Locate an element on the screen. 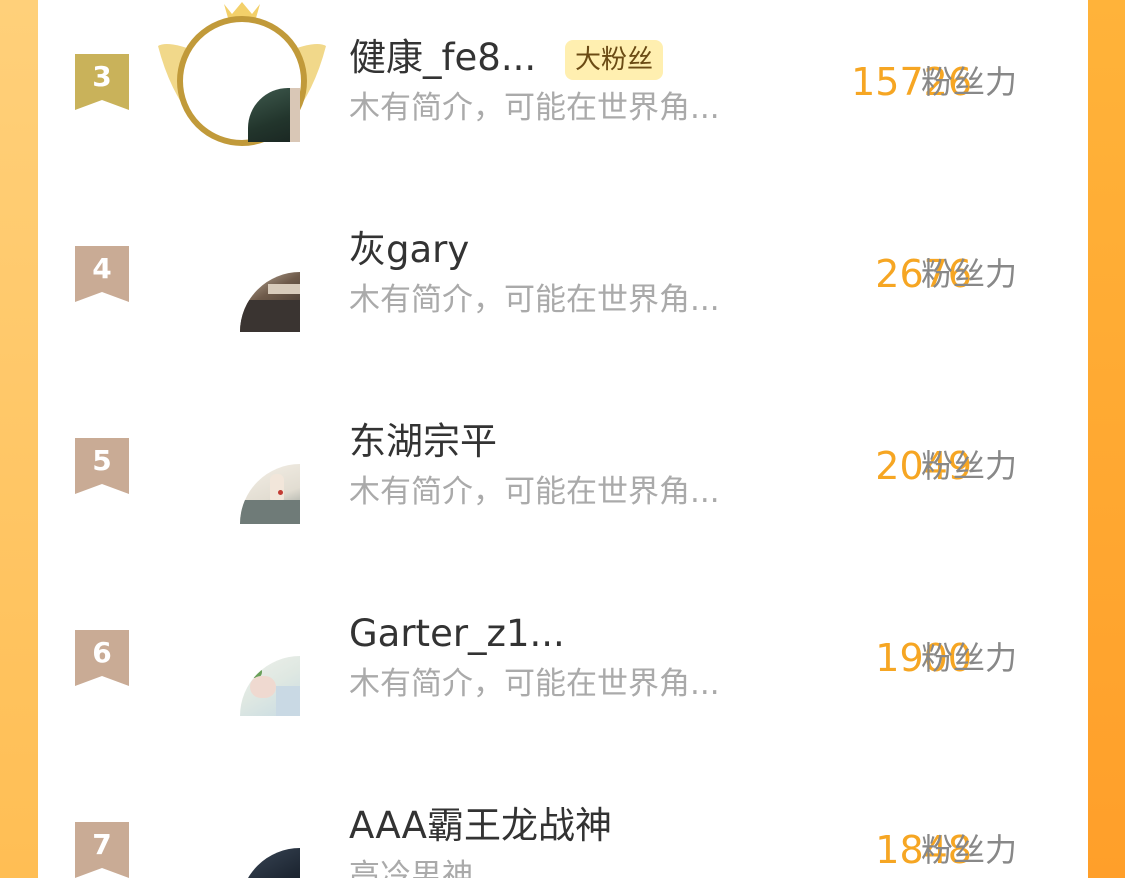  crown-frame is located at coordinates (242, 75).